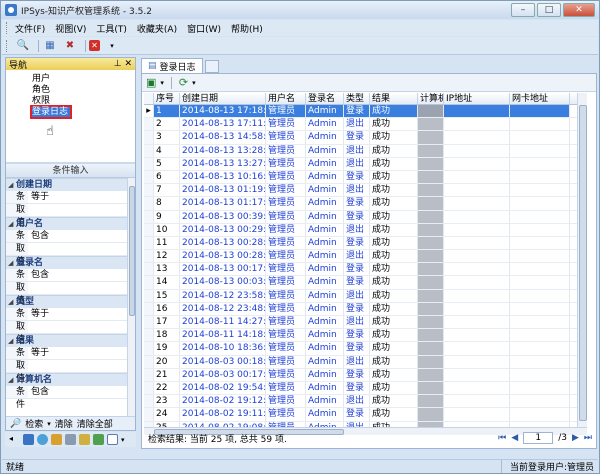 Image resolution: width=600 pixels, height=474 pixels. What do you see at coordinates (365, 243) in the screenshot?
I see `table-row: 112014-08-13 00:28:46管理员Admin登录成功` at bounding box center [365, 243].